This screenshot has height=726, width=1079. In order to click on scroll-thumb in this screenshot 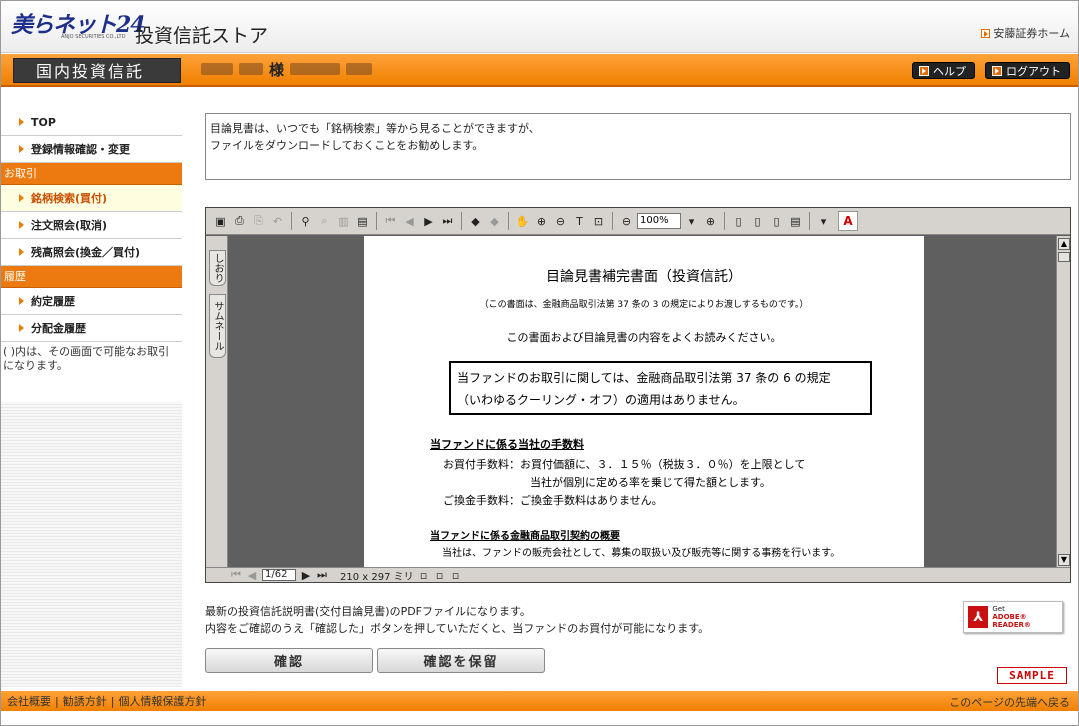, I will do `click(1064, 257)`.